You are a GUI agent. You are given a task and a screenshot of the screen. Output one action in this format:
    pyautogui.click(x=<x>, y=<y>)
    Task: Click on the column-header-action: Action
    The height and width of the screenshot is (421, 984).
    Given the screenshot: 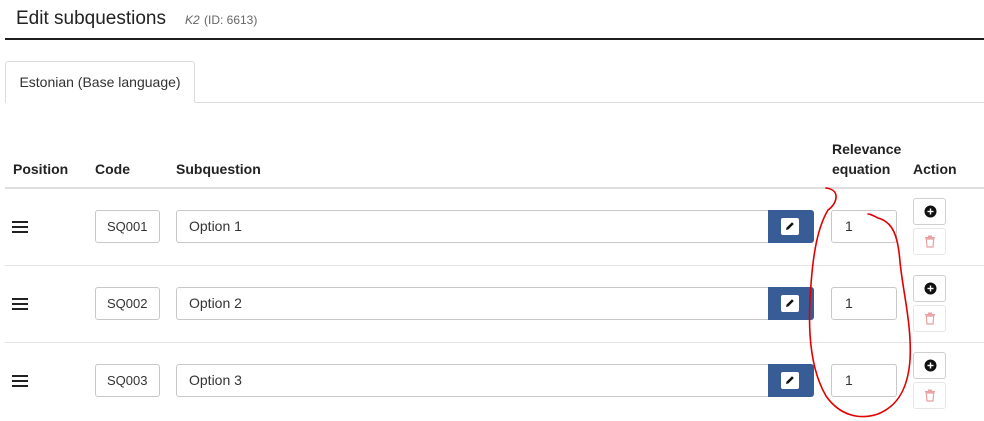 What is the action you would take?
    pyautogui.click(x=935, y=169)
    